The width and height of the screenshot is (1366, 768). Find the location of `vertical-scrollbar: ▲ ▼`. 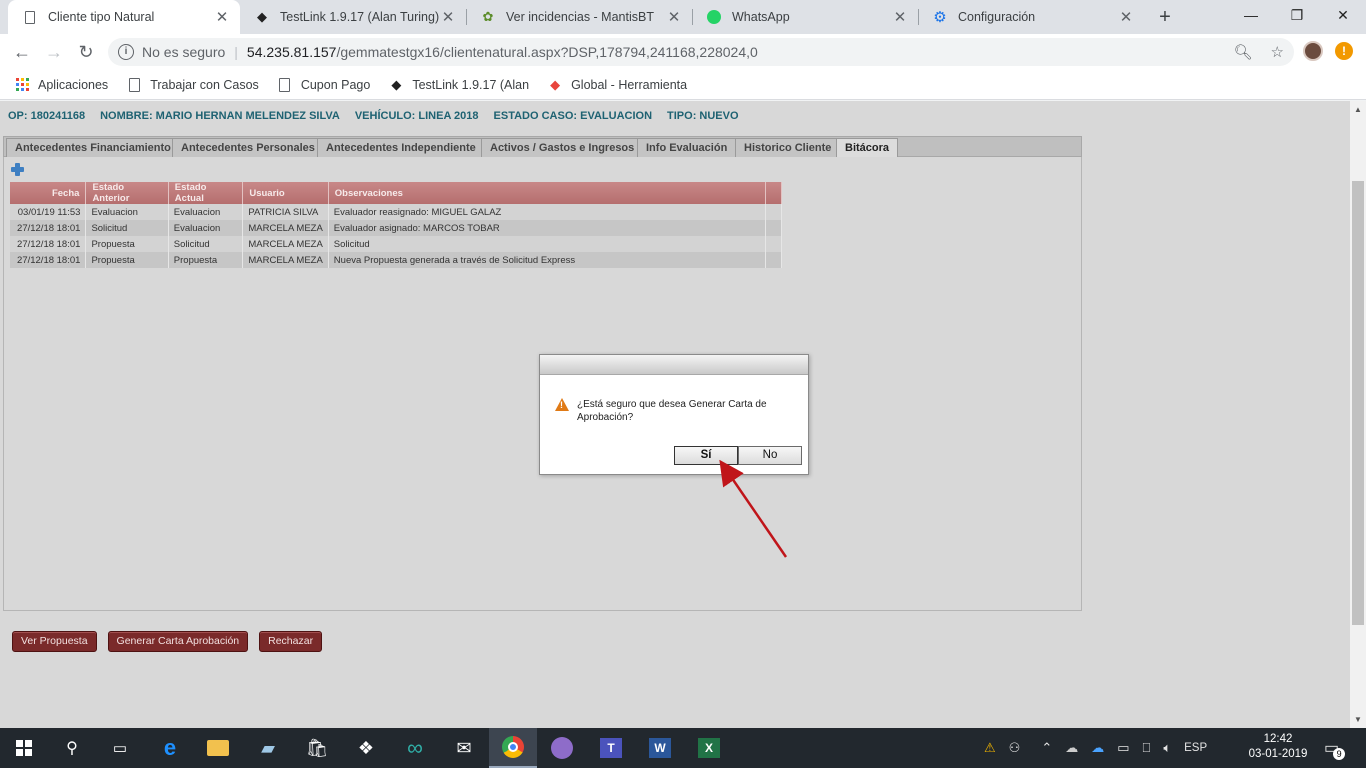

vertical-scrollbar: ▲ ▼ is located at coordinates (1358, 414).